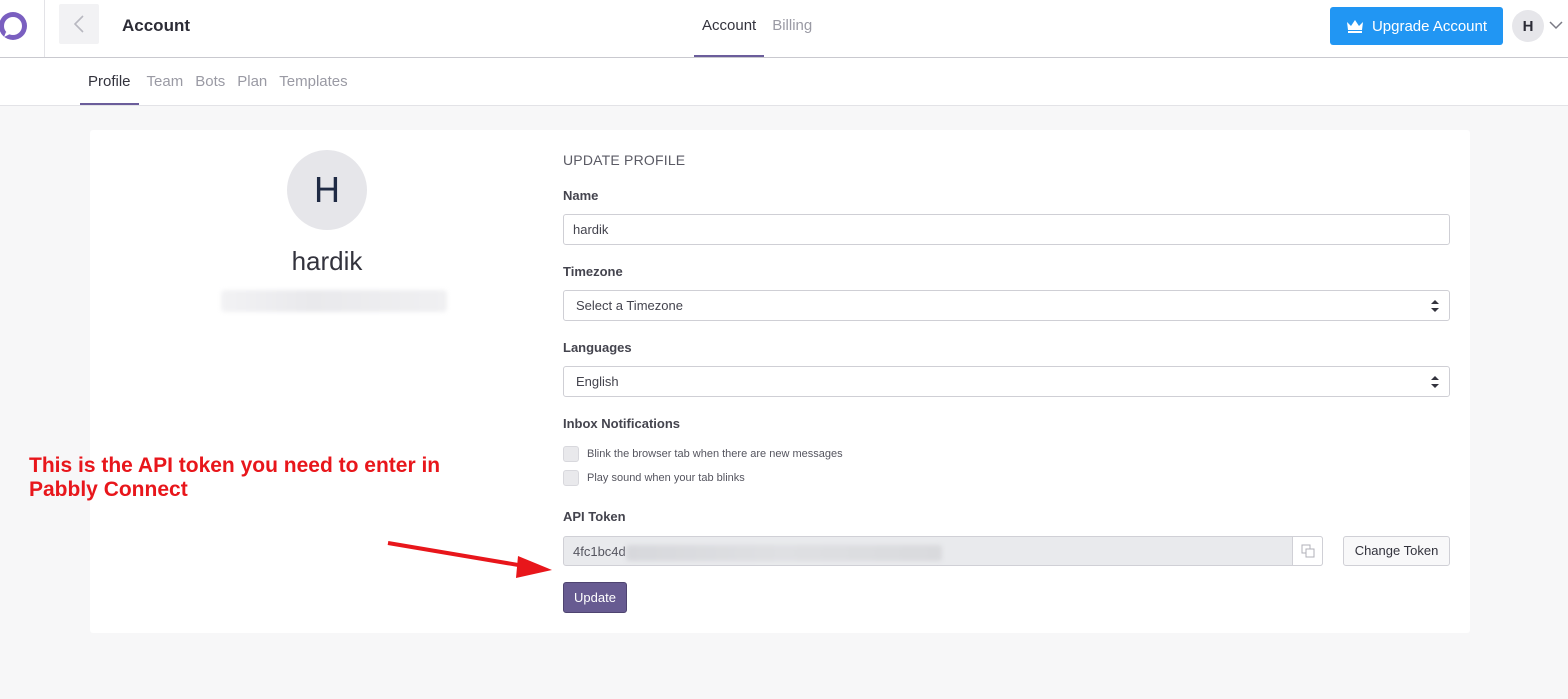  I want to click on logo-icon, so click(15, 26).